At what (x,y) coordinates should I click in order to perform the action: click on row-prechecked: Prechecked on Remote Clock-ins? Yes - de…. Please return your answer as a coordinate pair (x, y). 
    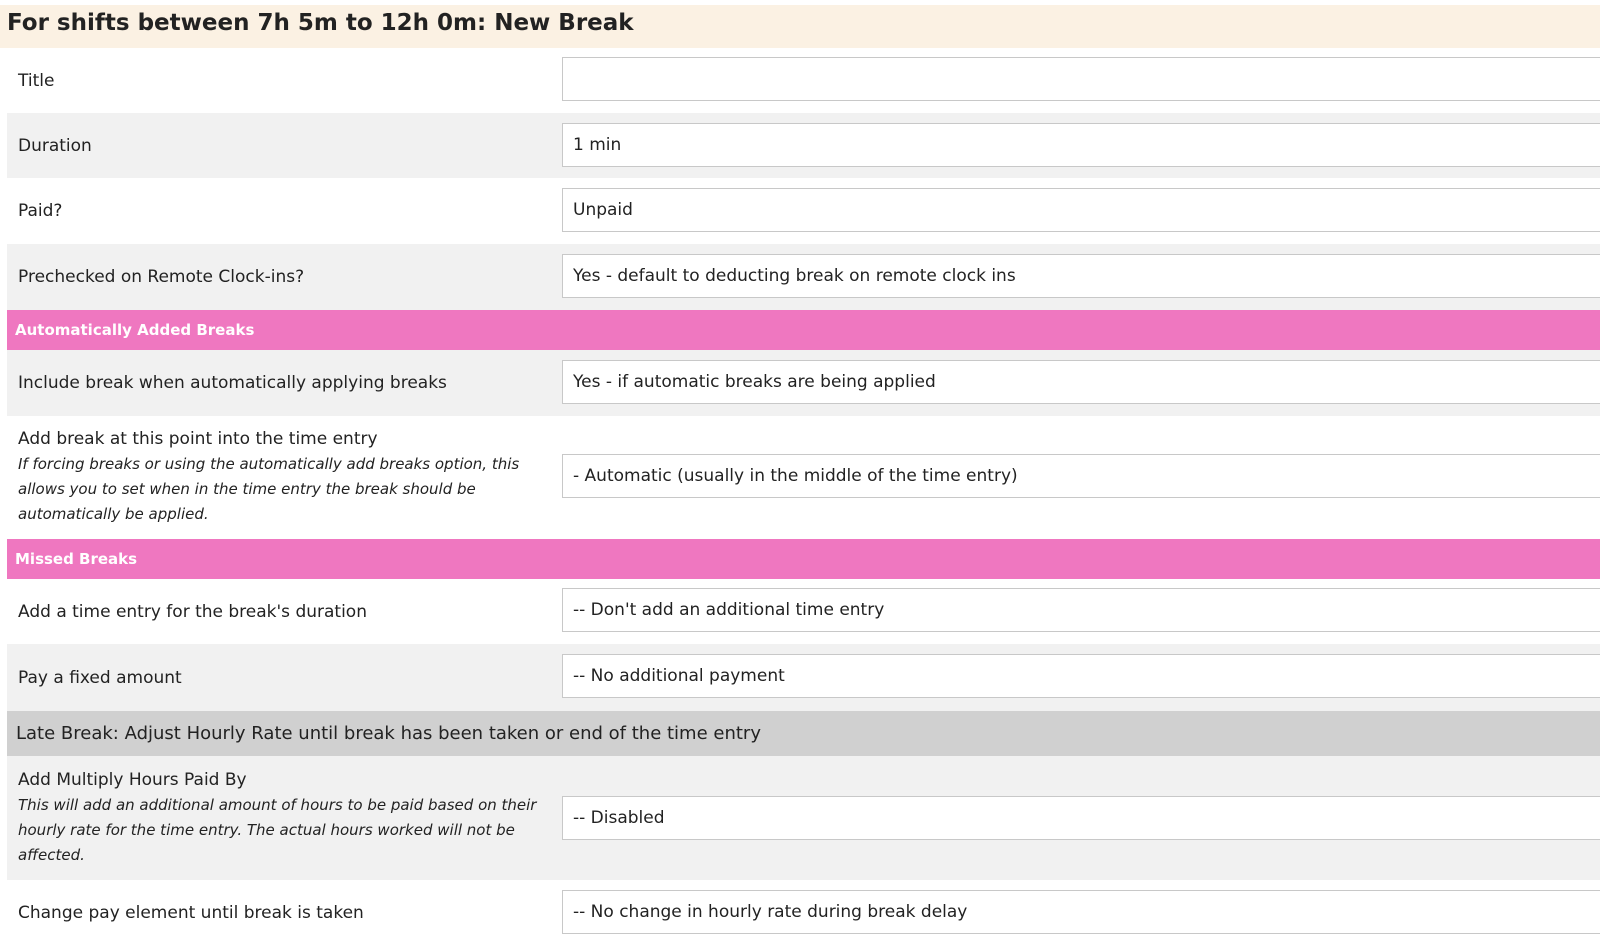
    Looking at the image, I should click on (803, 277).